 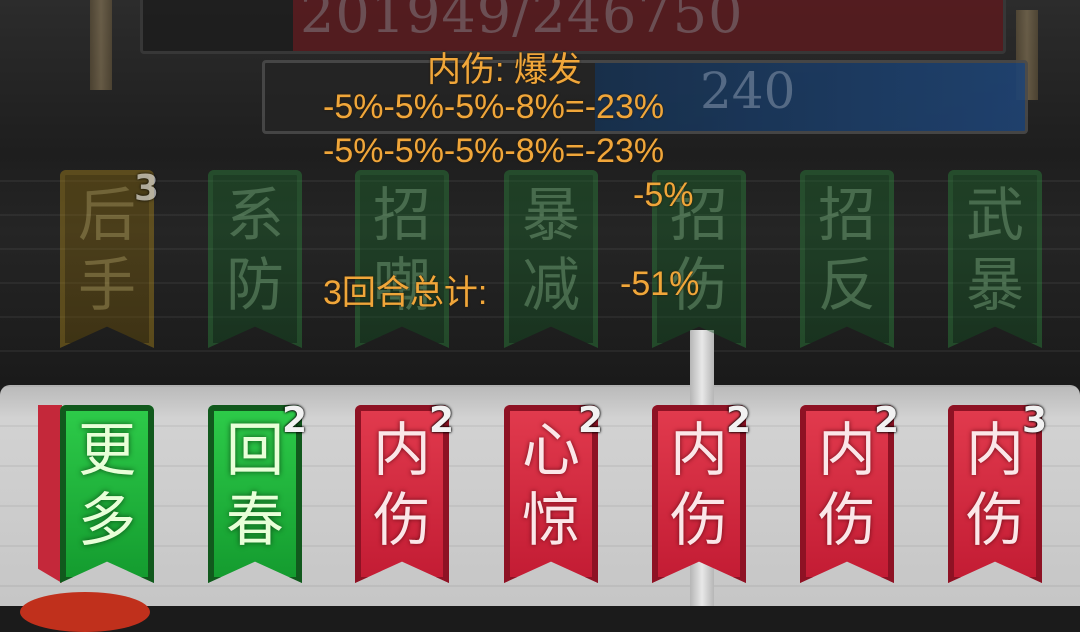 I want to click on enemy-status-banner: 武暴, so click(x=995, y=259).